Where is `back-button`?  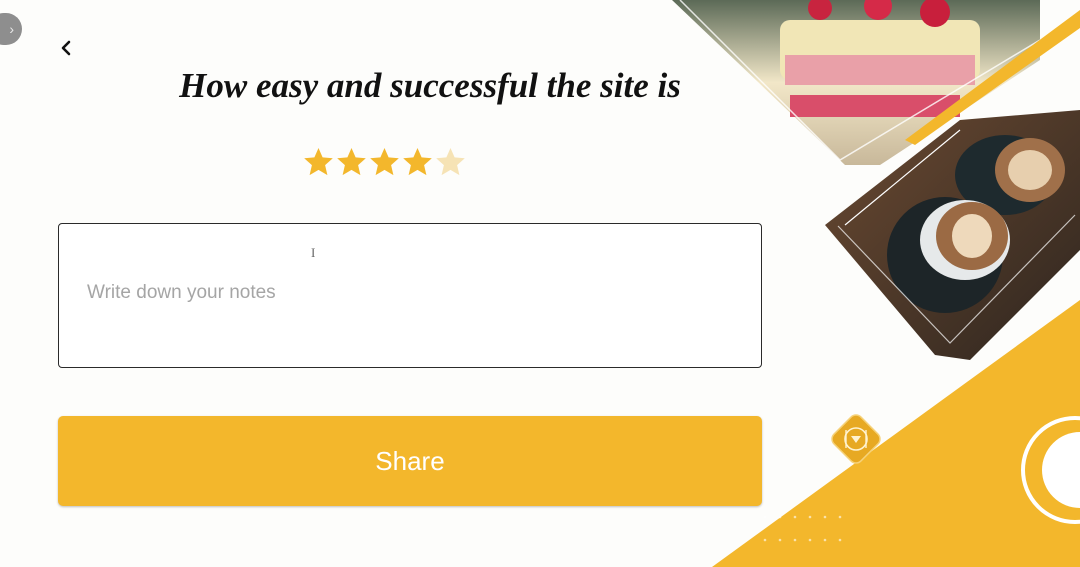 back-button is located at coordinates (66, 48).